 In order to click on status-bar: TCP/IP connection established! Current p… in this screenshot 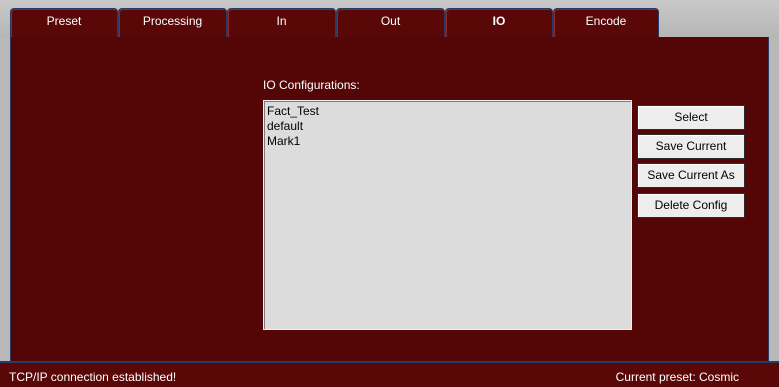, I will do `click(389, 374)`.